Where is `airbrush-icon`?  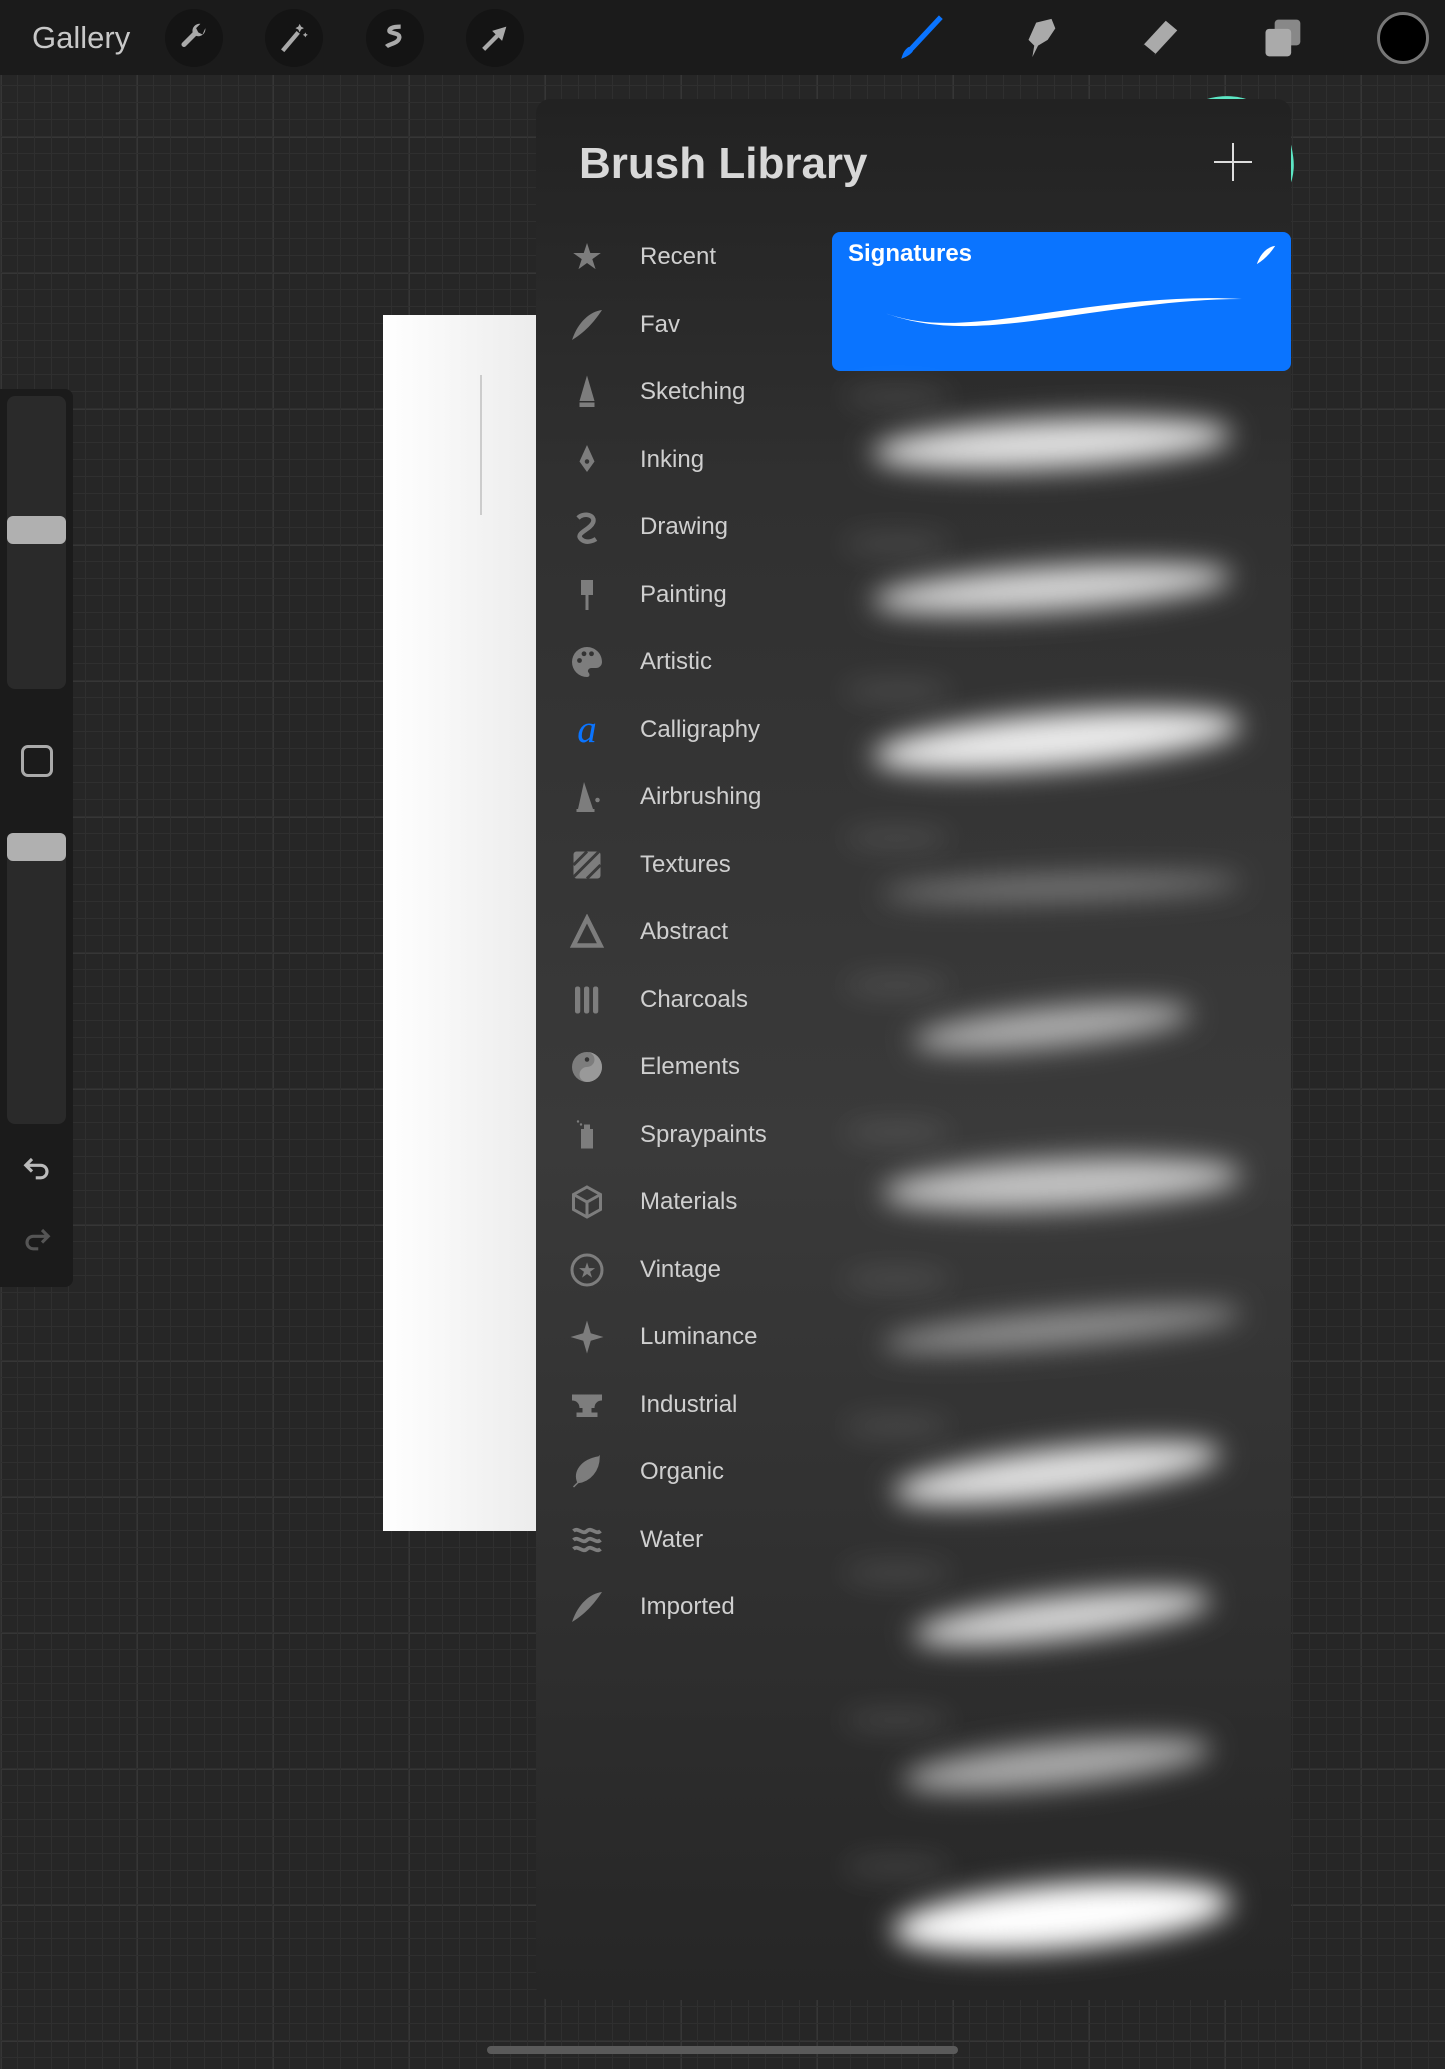 airbrush-icon is located at coordinates (587, 797).